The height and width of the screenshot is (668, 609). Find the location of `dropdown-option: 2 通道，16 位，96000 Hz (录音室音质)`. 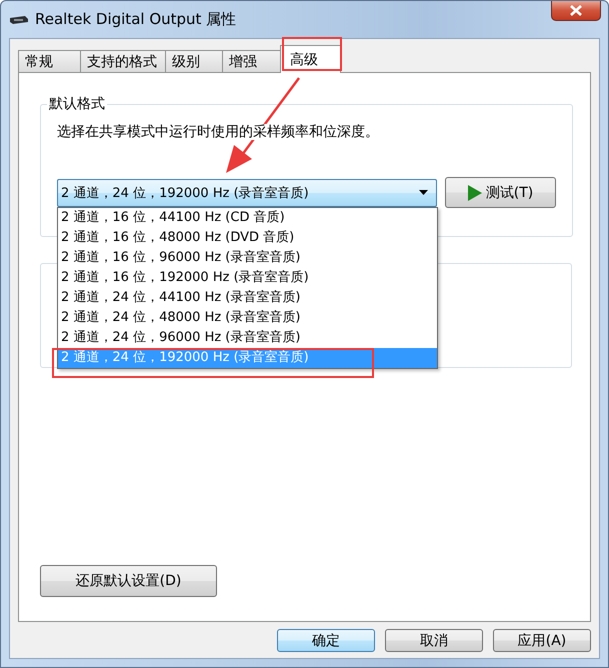

dropdown-option: 2 通道，16 位，96000 Hz (录音室音质) is located at coordinates (247, 258).